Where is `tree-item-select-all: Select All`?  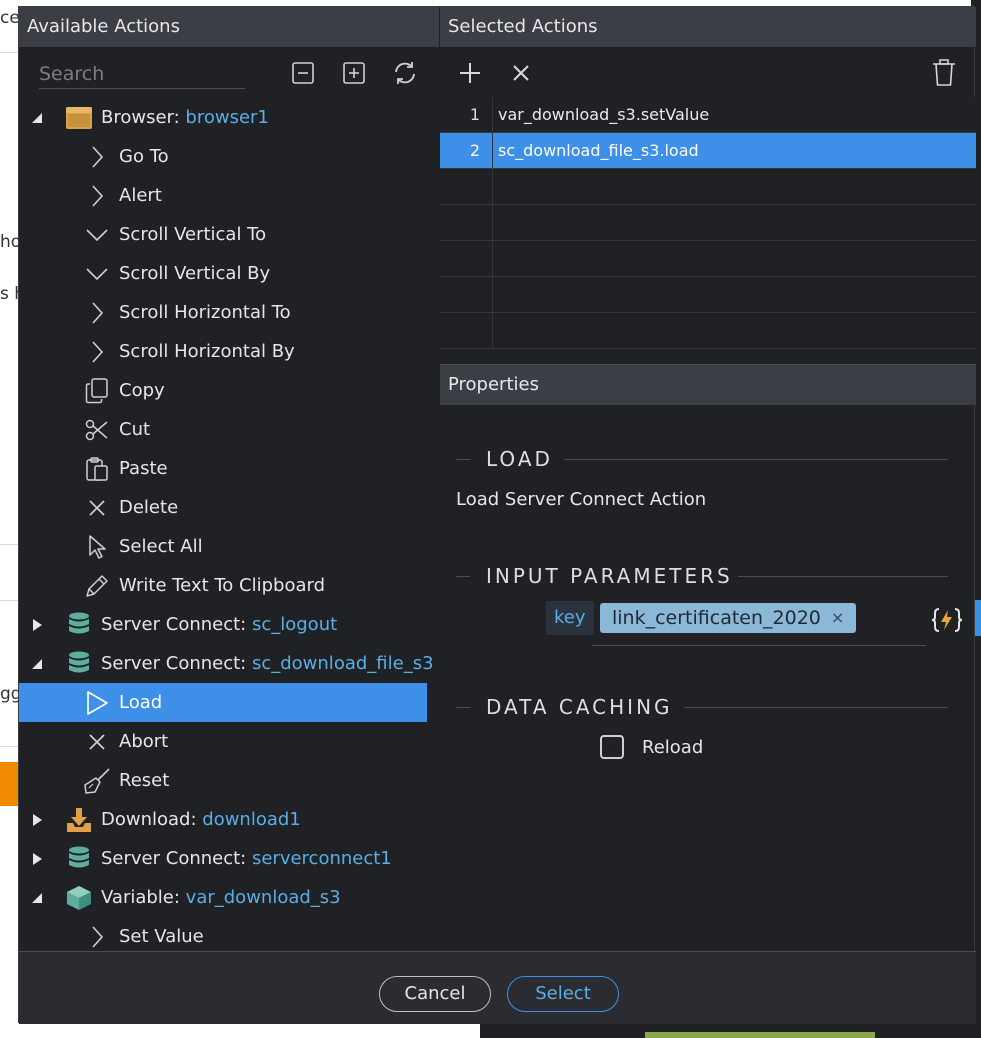
tree-item-select-all: Select All is located at coordinates (223, 546).